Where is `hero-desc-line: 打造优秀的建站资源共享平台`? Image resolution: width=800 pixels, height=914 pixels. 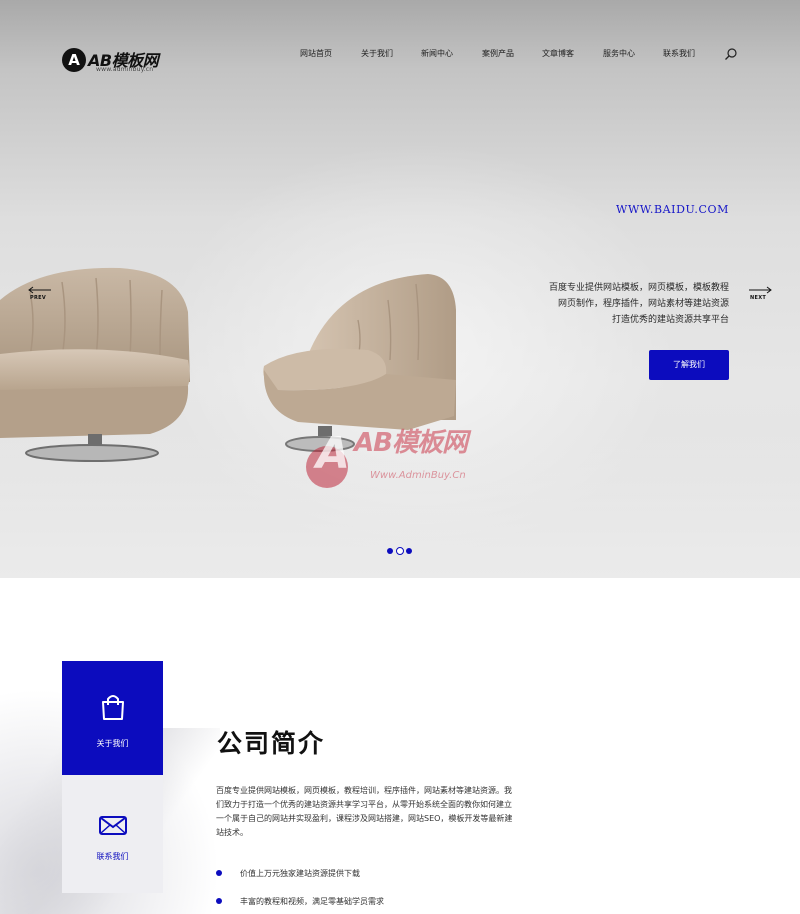 hero-desc-line: 打造优秀的建站资源共享平台 is located at coordinates (670, 320).